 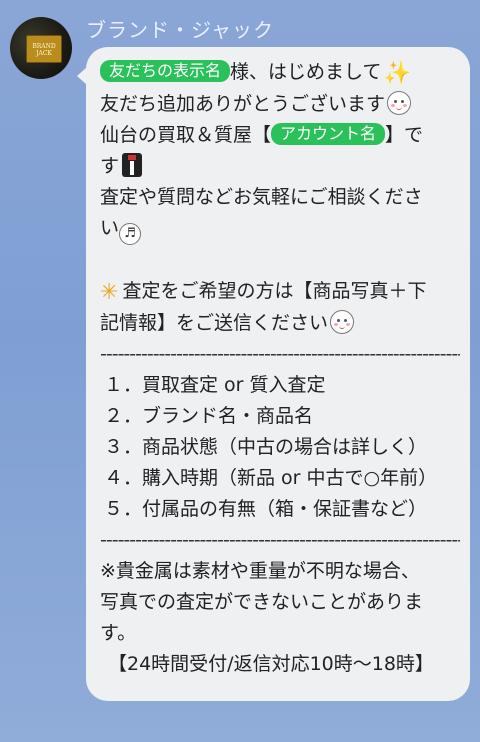 What do you see at coordinates (262, 602) in the screenshot?
I see `note-line: 写真での査定ができないことがありま` at bounding box center [262, 602].